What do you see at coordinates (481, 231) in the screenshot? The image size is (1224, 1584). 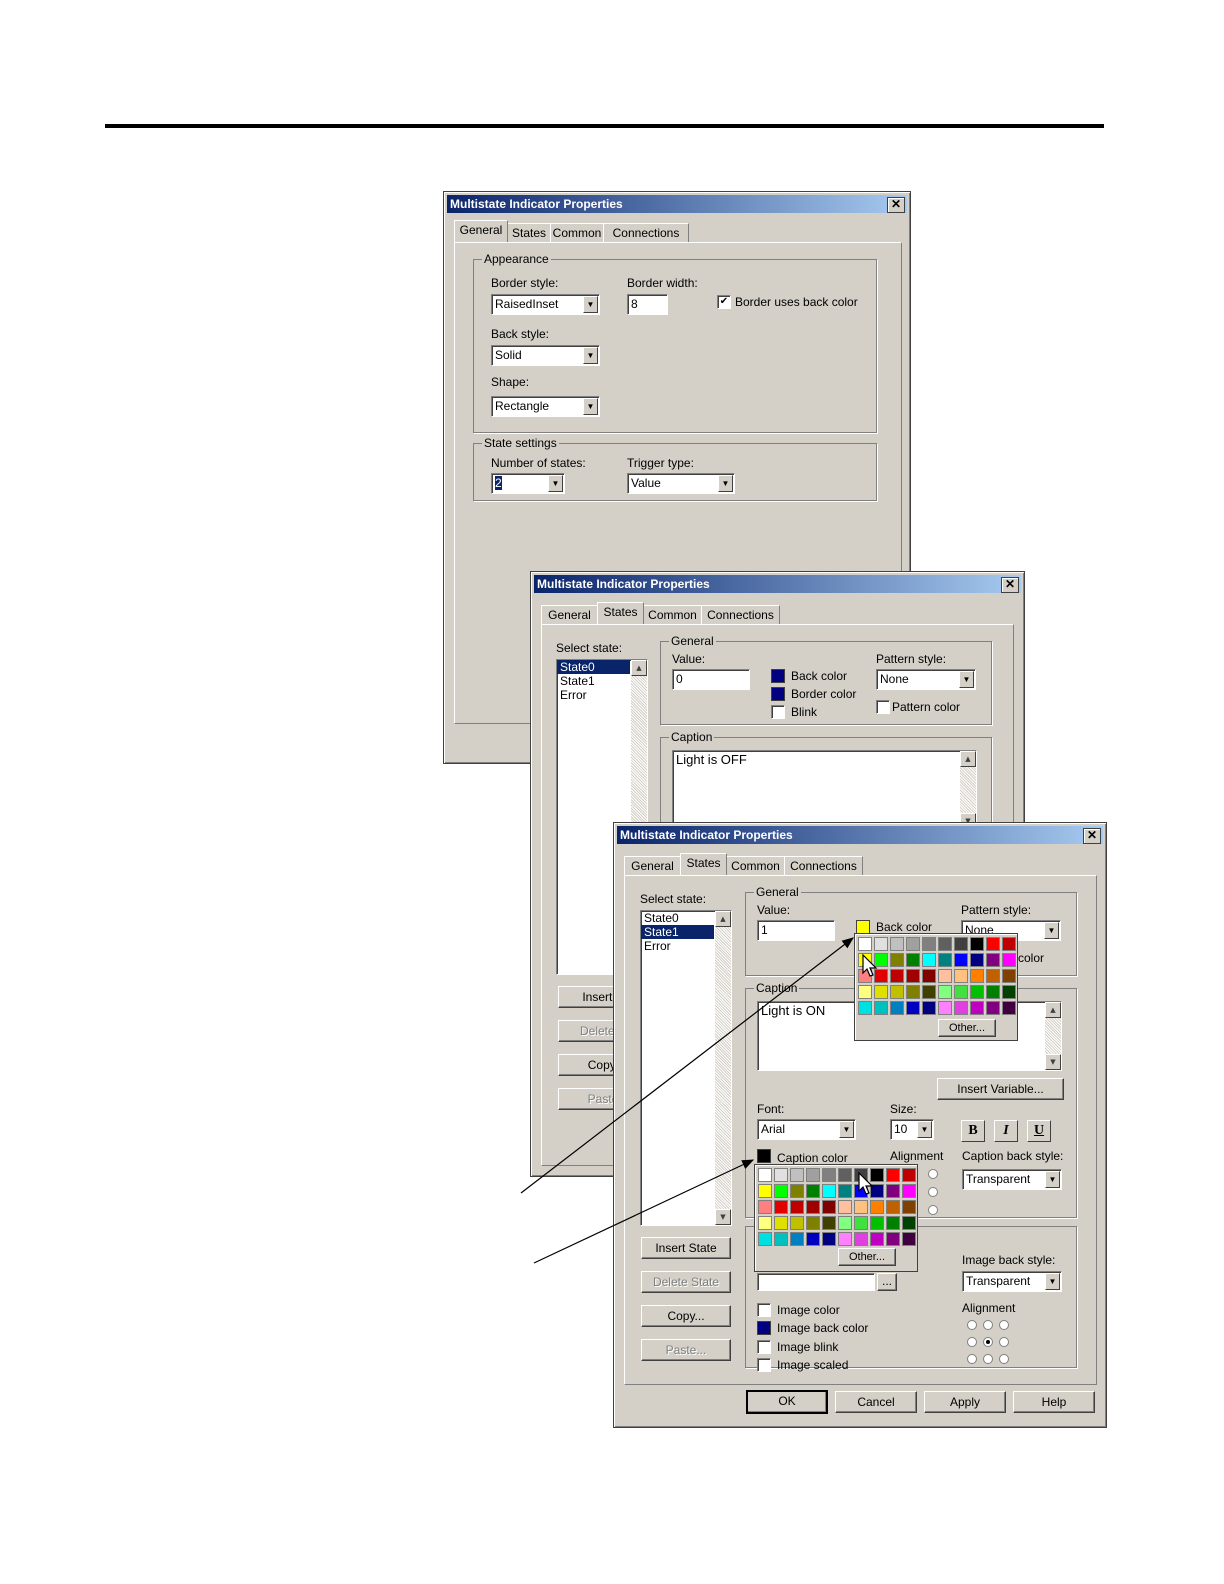 I see `tab-general: General` at bounding box center [481, 231].